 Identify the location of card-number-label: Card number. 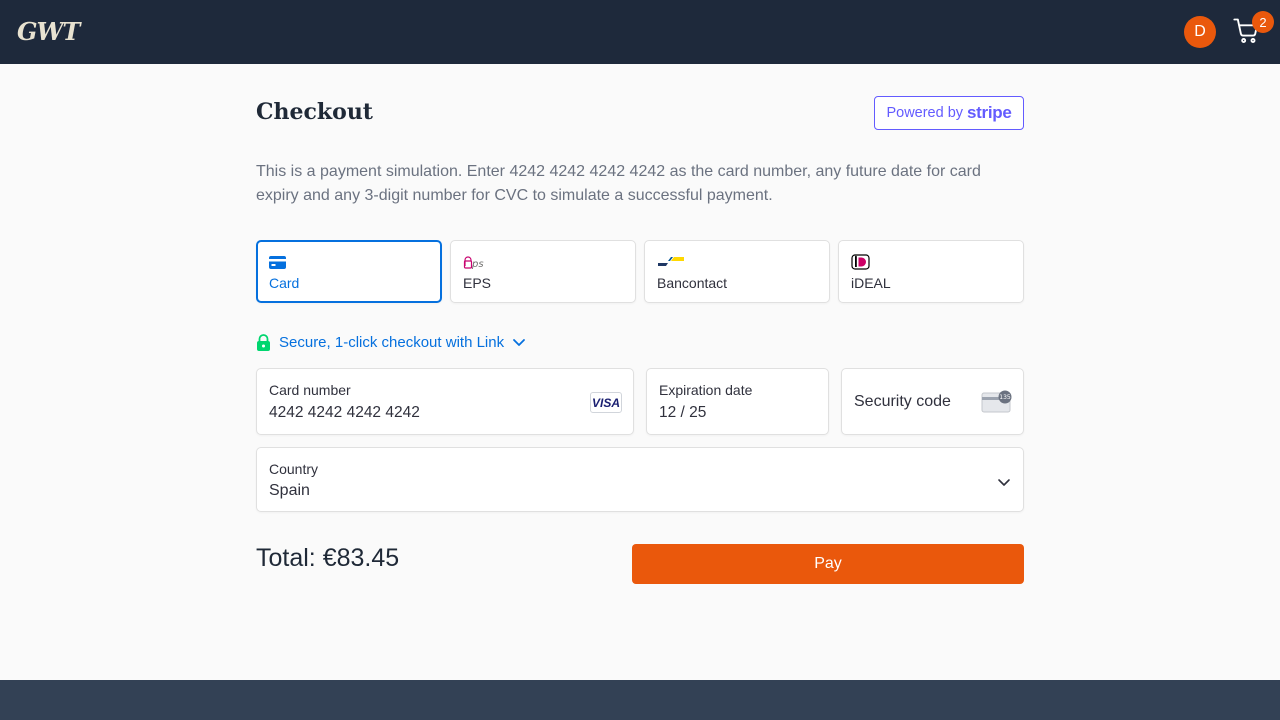
(310, 390).